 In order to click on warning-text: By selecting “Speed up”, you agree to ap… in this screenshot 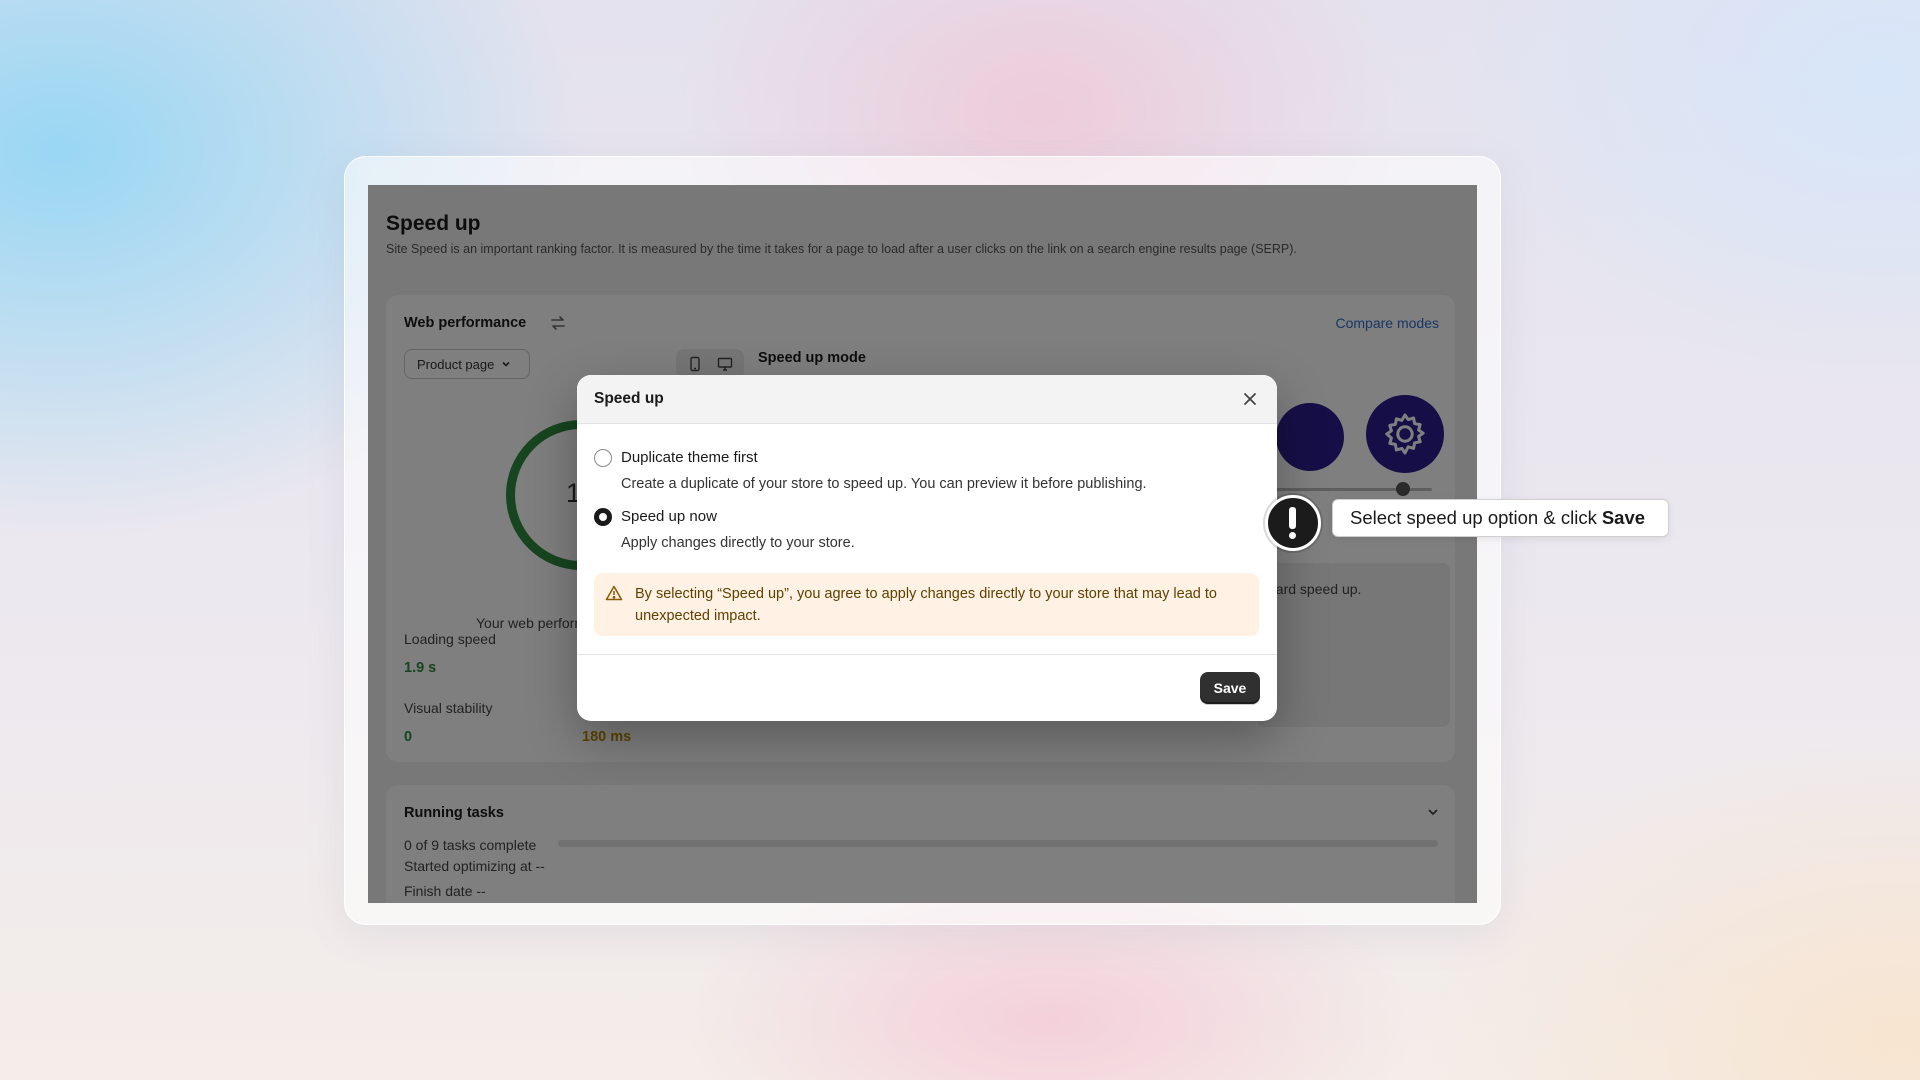, I will do `click(926, 605)`.